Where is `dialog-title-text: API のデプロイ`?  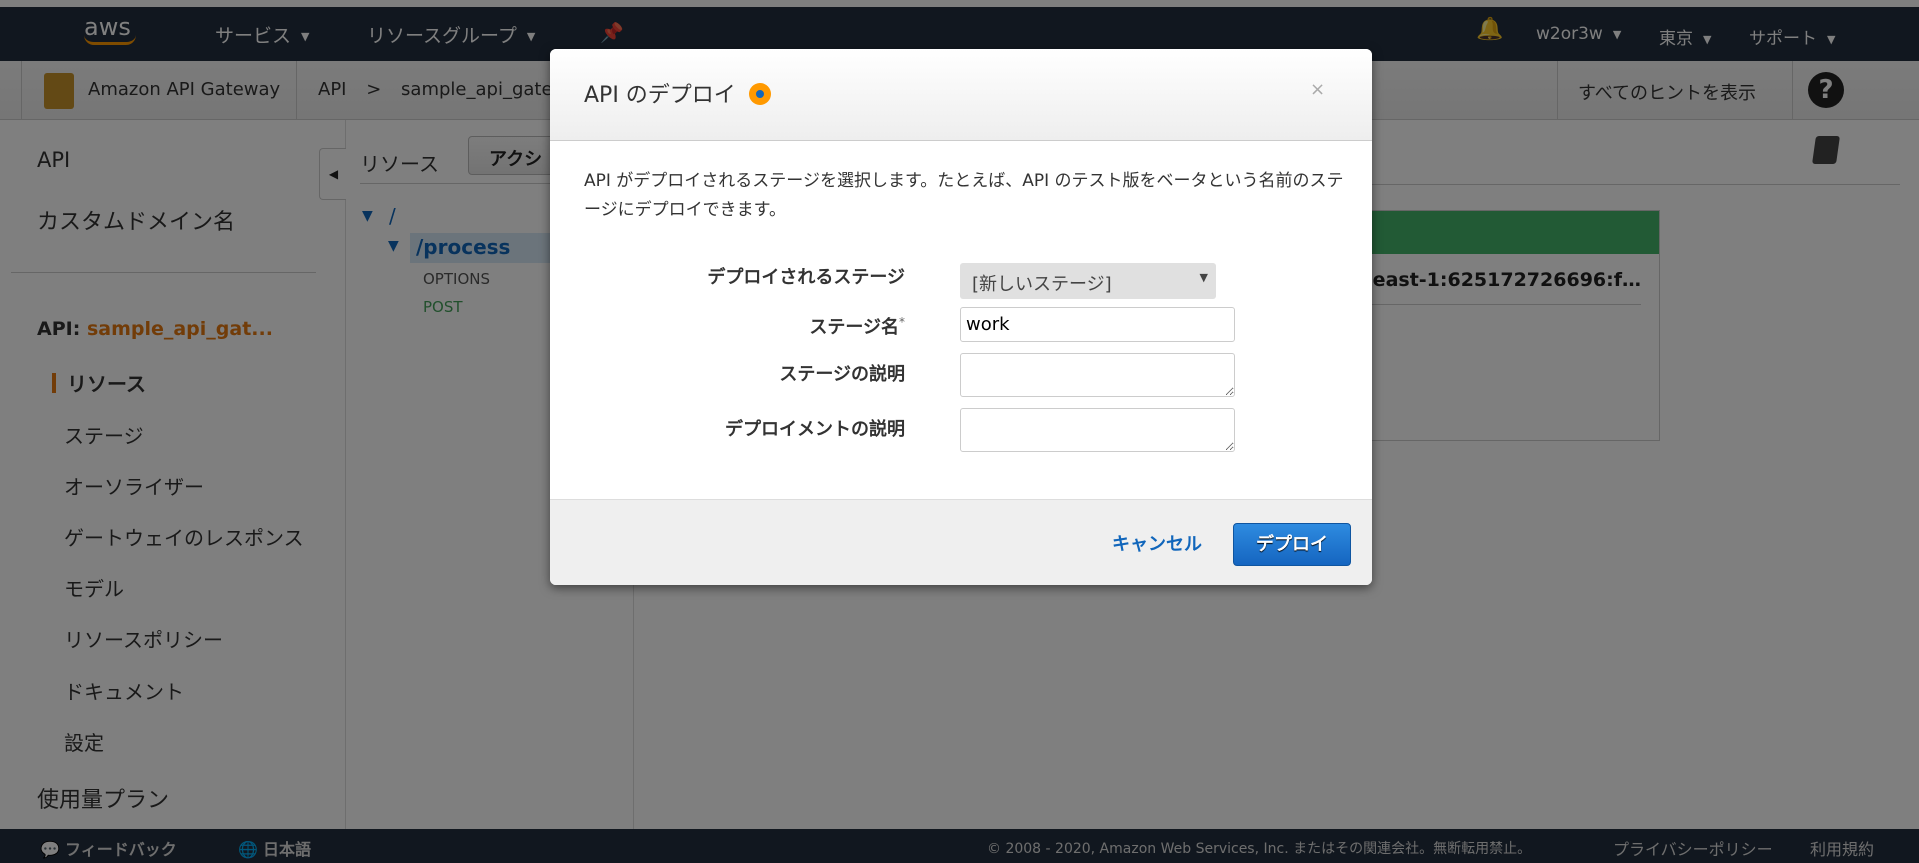
dialog-title-text: API のデプロイ is located at coordinates (660, 95).